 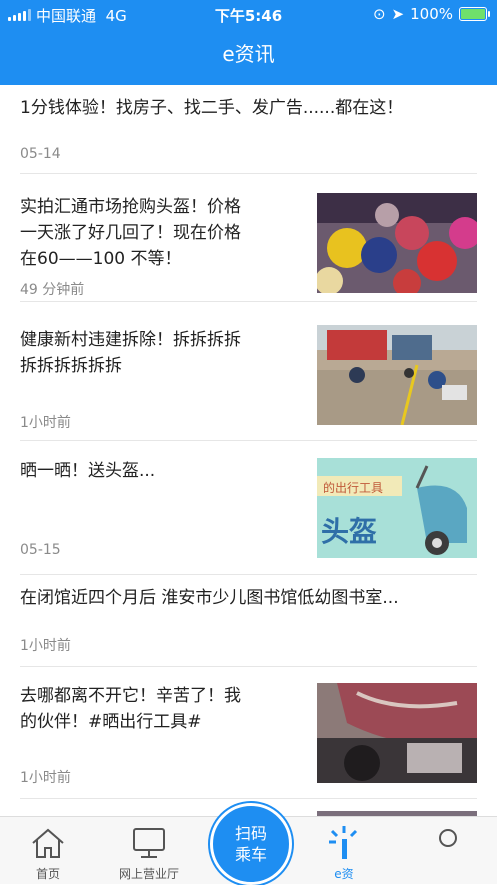 What do you see at coordinates (248, 54) in the screenshot?
I see `page-title: e资讯` at bounding box center [248, 54].